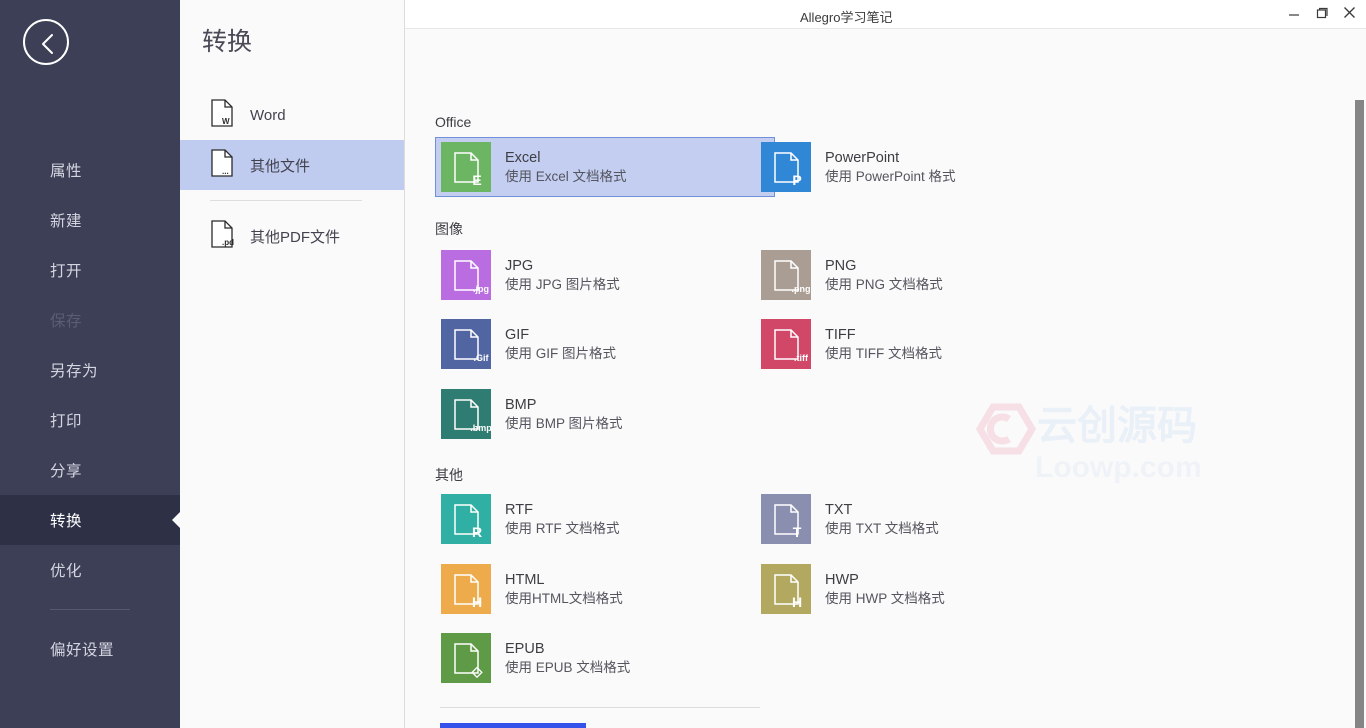  I want to click on sidebar-item-1: 新建, so click(90, 220).